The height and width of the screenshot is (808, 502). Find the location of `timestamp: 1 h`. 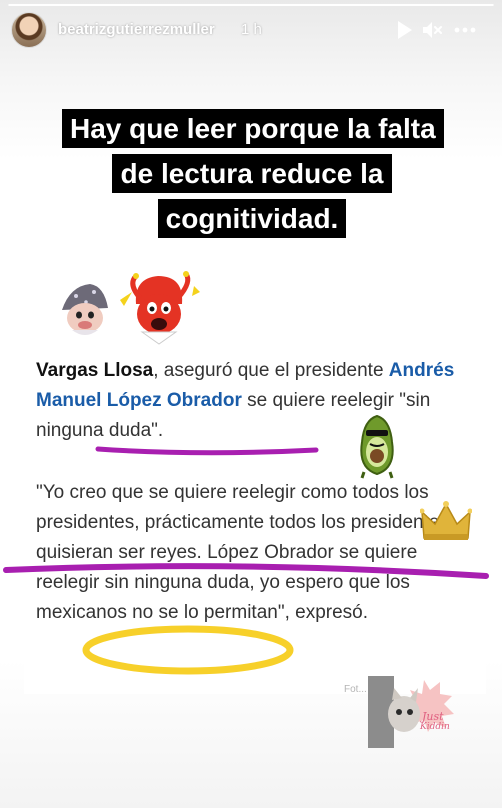

timestamp: 1 h is located at coordinates (251, 29).